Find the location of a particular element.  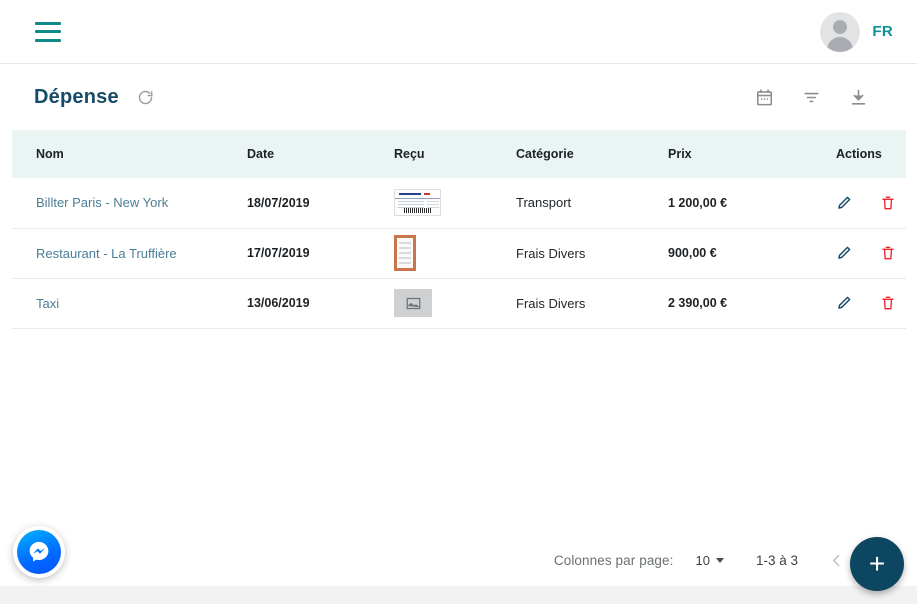

page-bottom-strip is located at coordinates (458, 595).